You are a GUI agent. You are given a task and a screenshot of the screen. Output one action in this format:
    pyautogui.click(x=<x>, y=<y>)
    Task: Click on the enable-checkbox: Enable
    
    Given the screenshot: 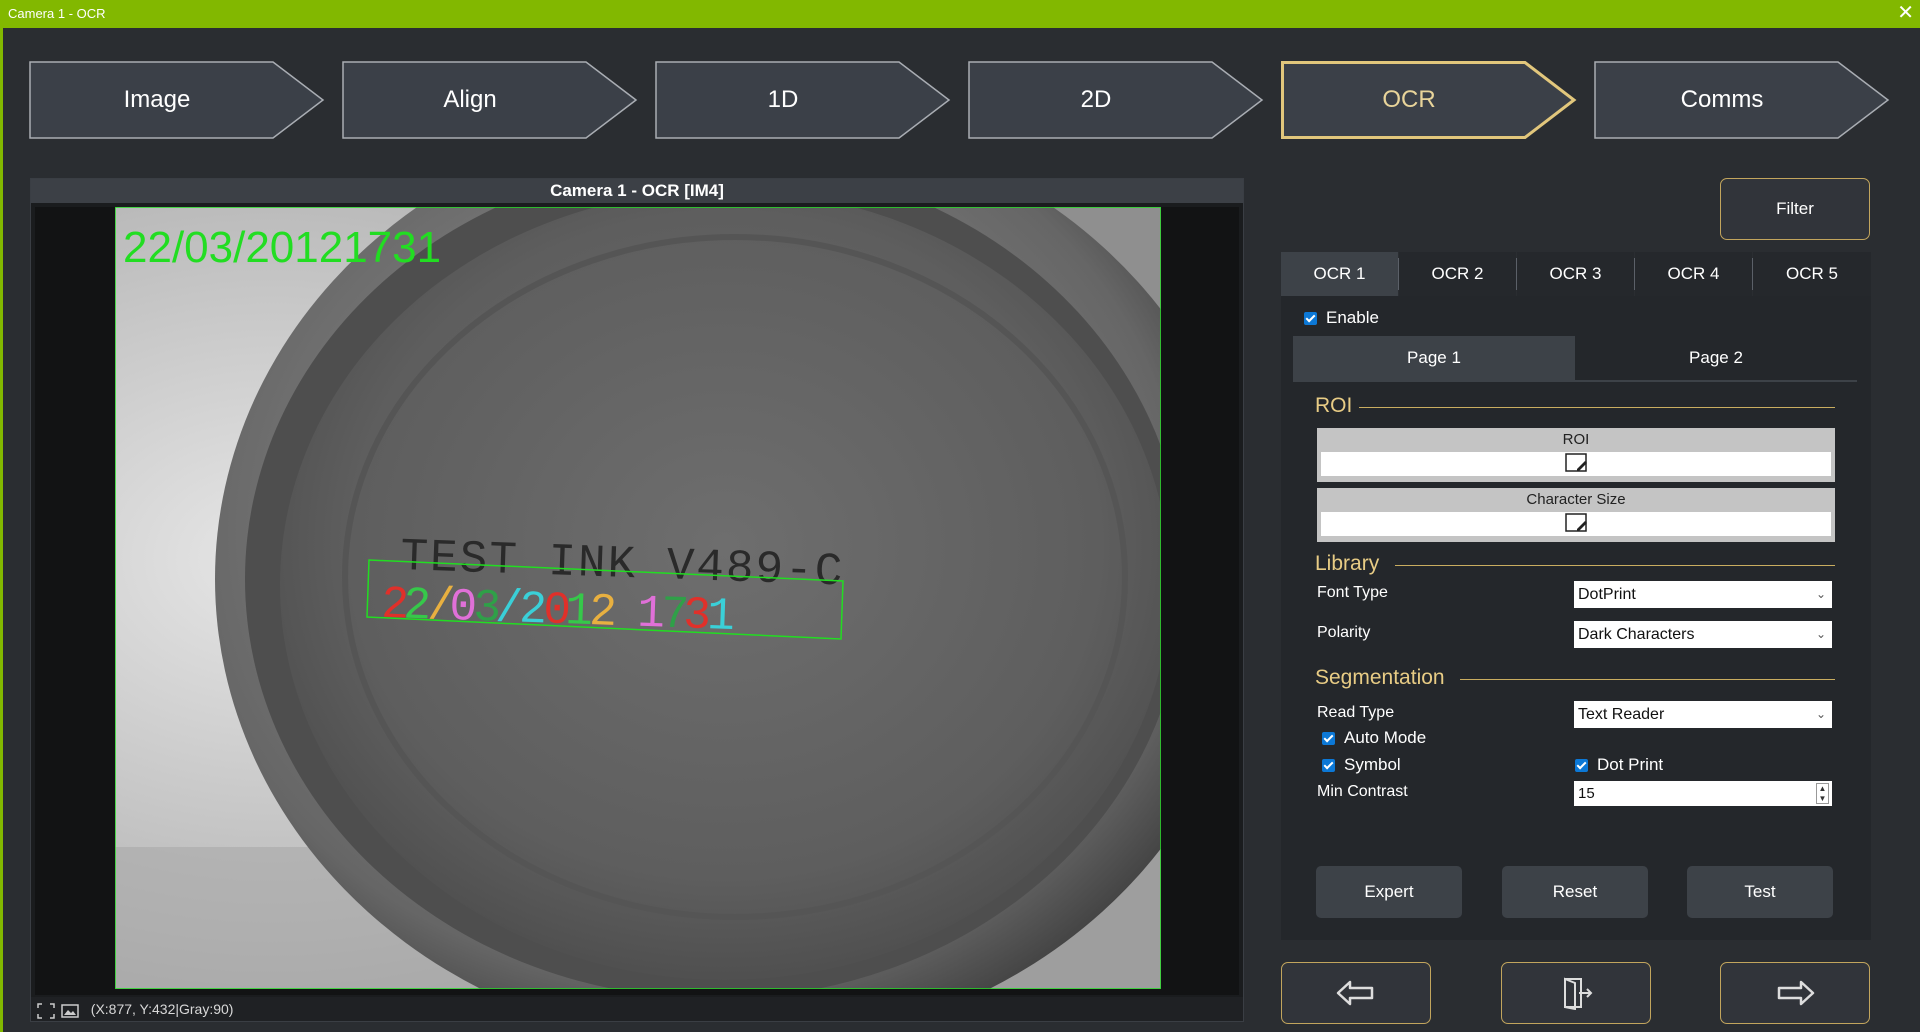 What is the action you would take?
    pyautogui.click(x=1341, y=318)
    